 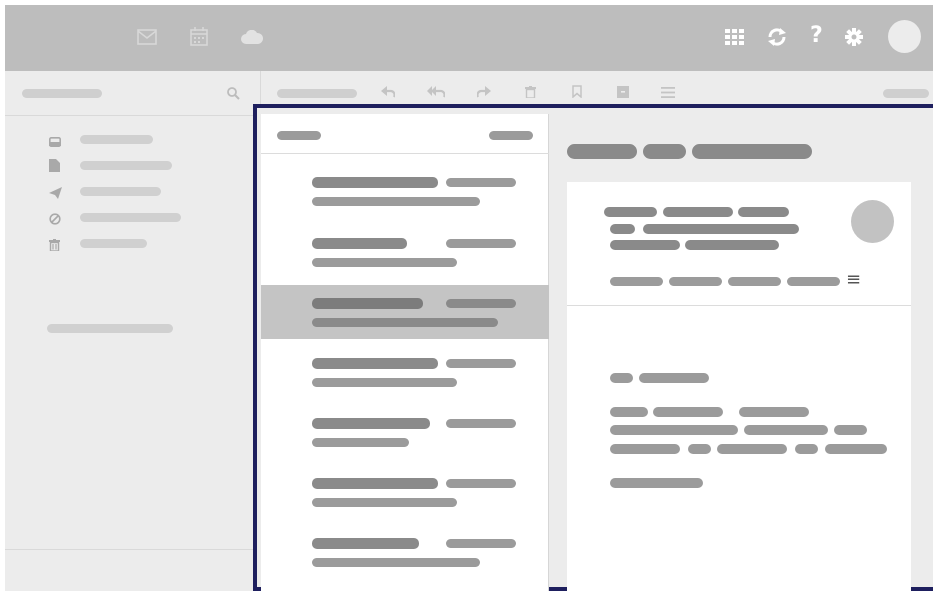 What do you see at coordinates (110, 328) in the screenshot?
I see `quota-bar` at bounding box center [110, 328].